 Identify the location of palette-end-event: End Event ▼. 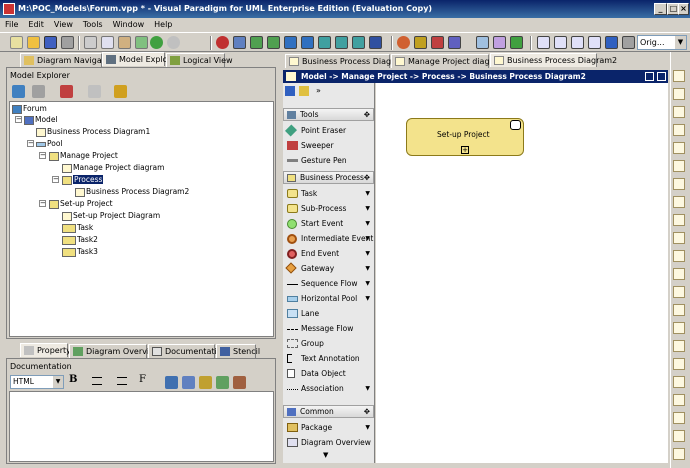
(328, 253).